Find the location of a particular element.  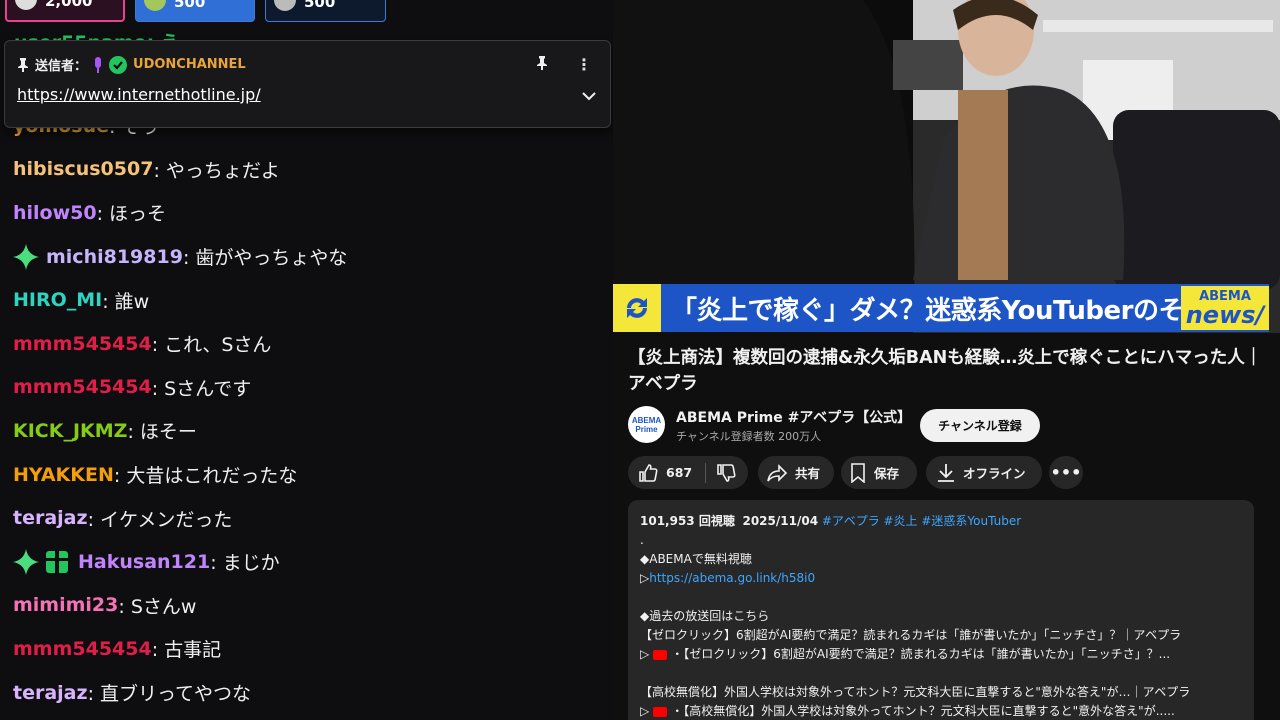

more-horizontal-icon: ••• is located at coordinates (1066, 472).